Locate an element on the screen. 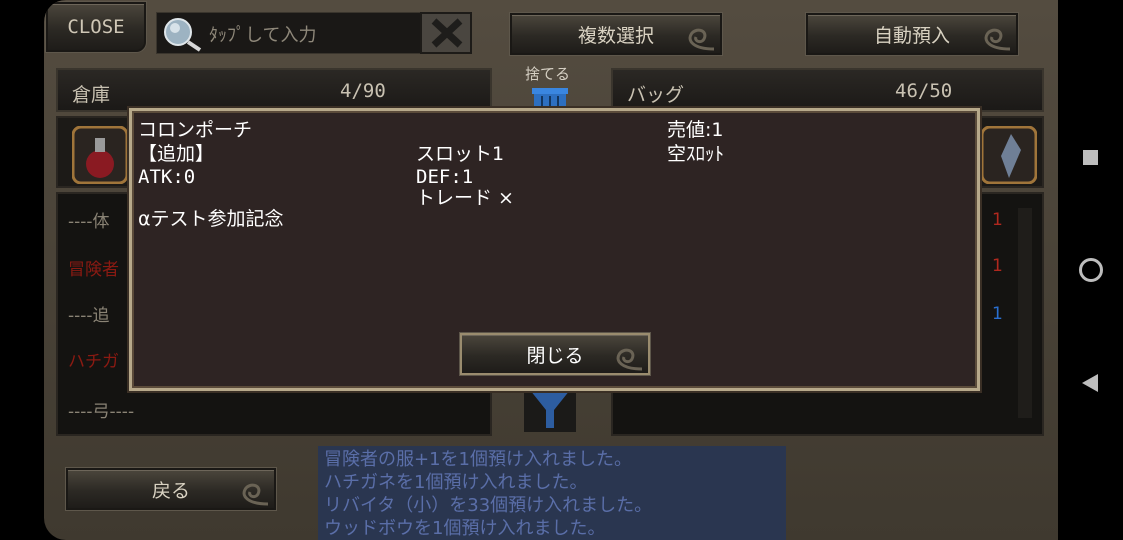 The height and width of the screenshot is (540, 1123). log-line: ハチガネを1個預け入れました。 is located at coordinates (456, 482).